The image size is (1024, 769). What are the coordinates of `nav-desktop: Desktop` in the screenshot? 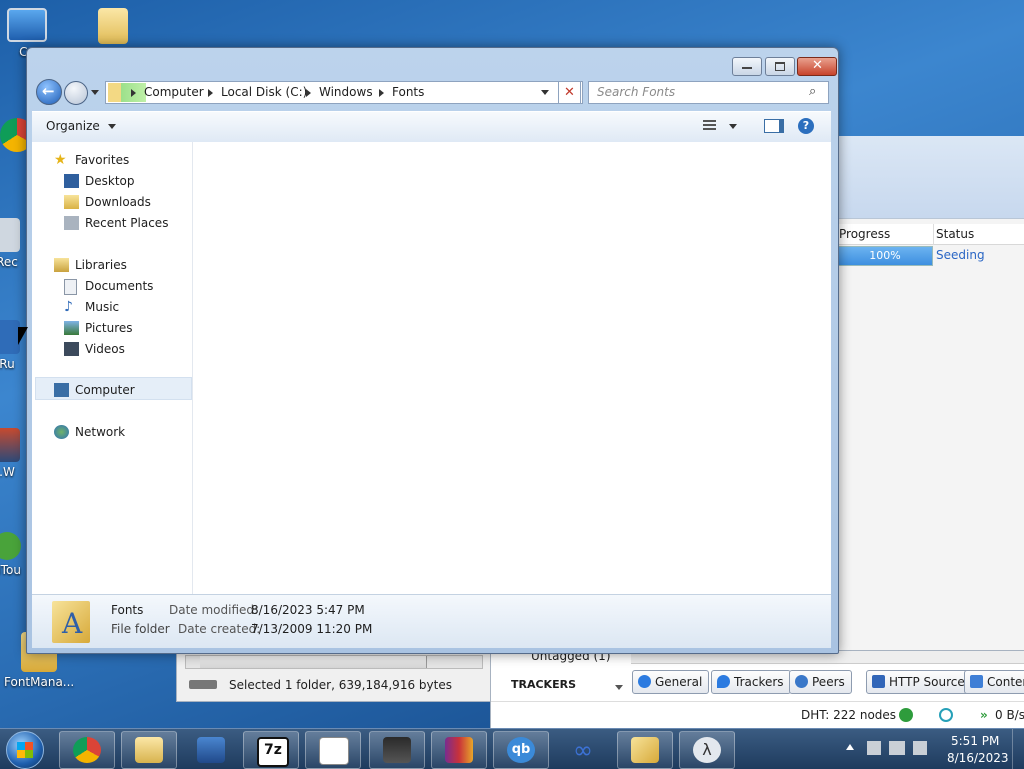 It's located at (99, 181).